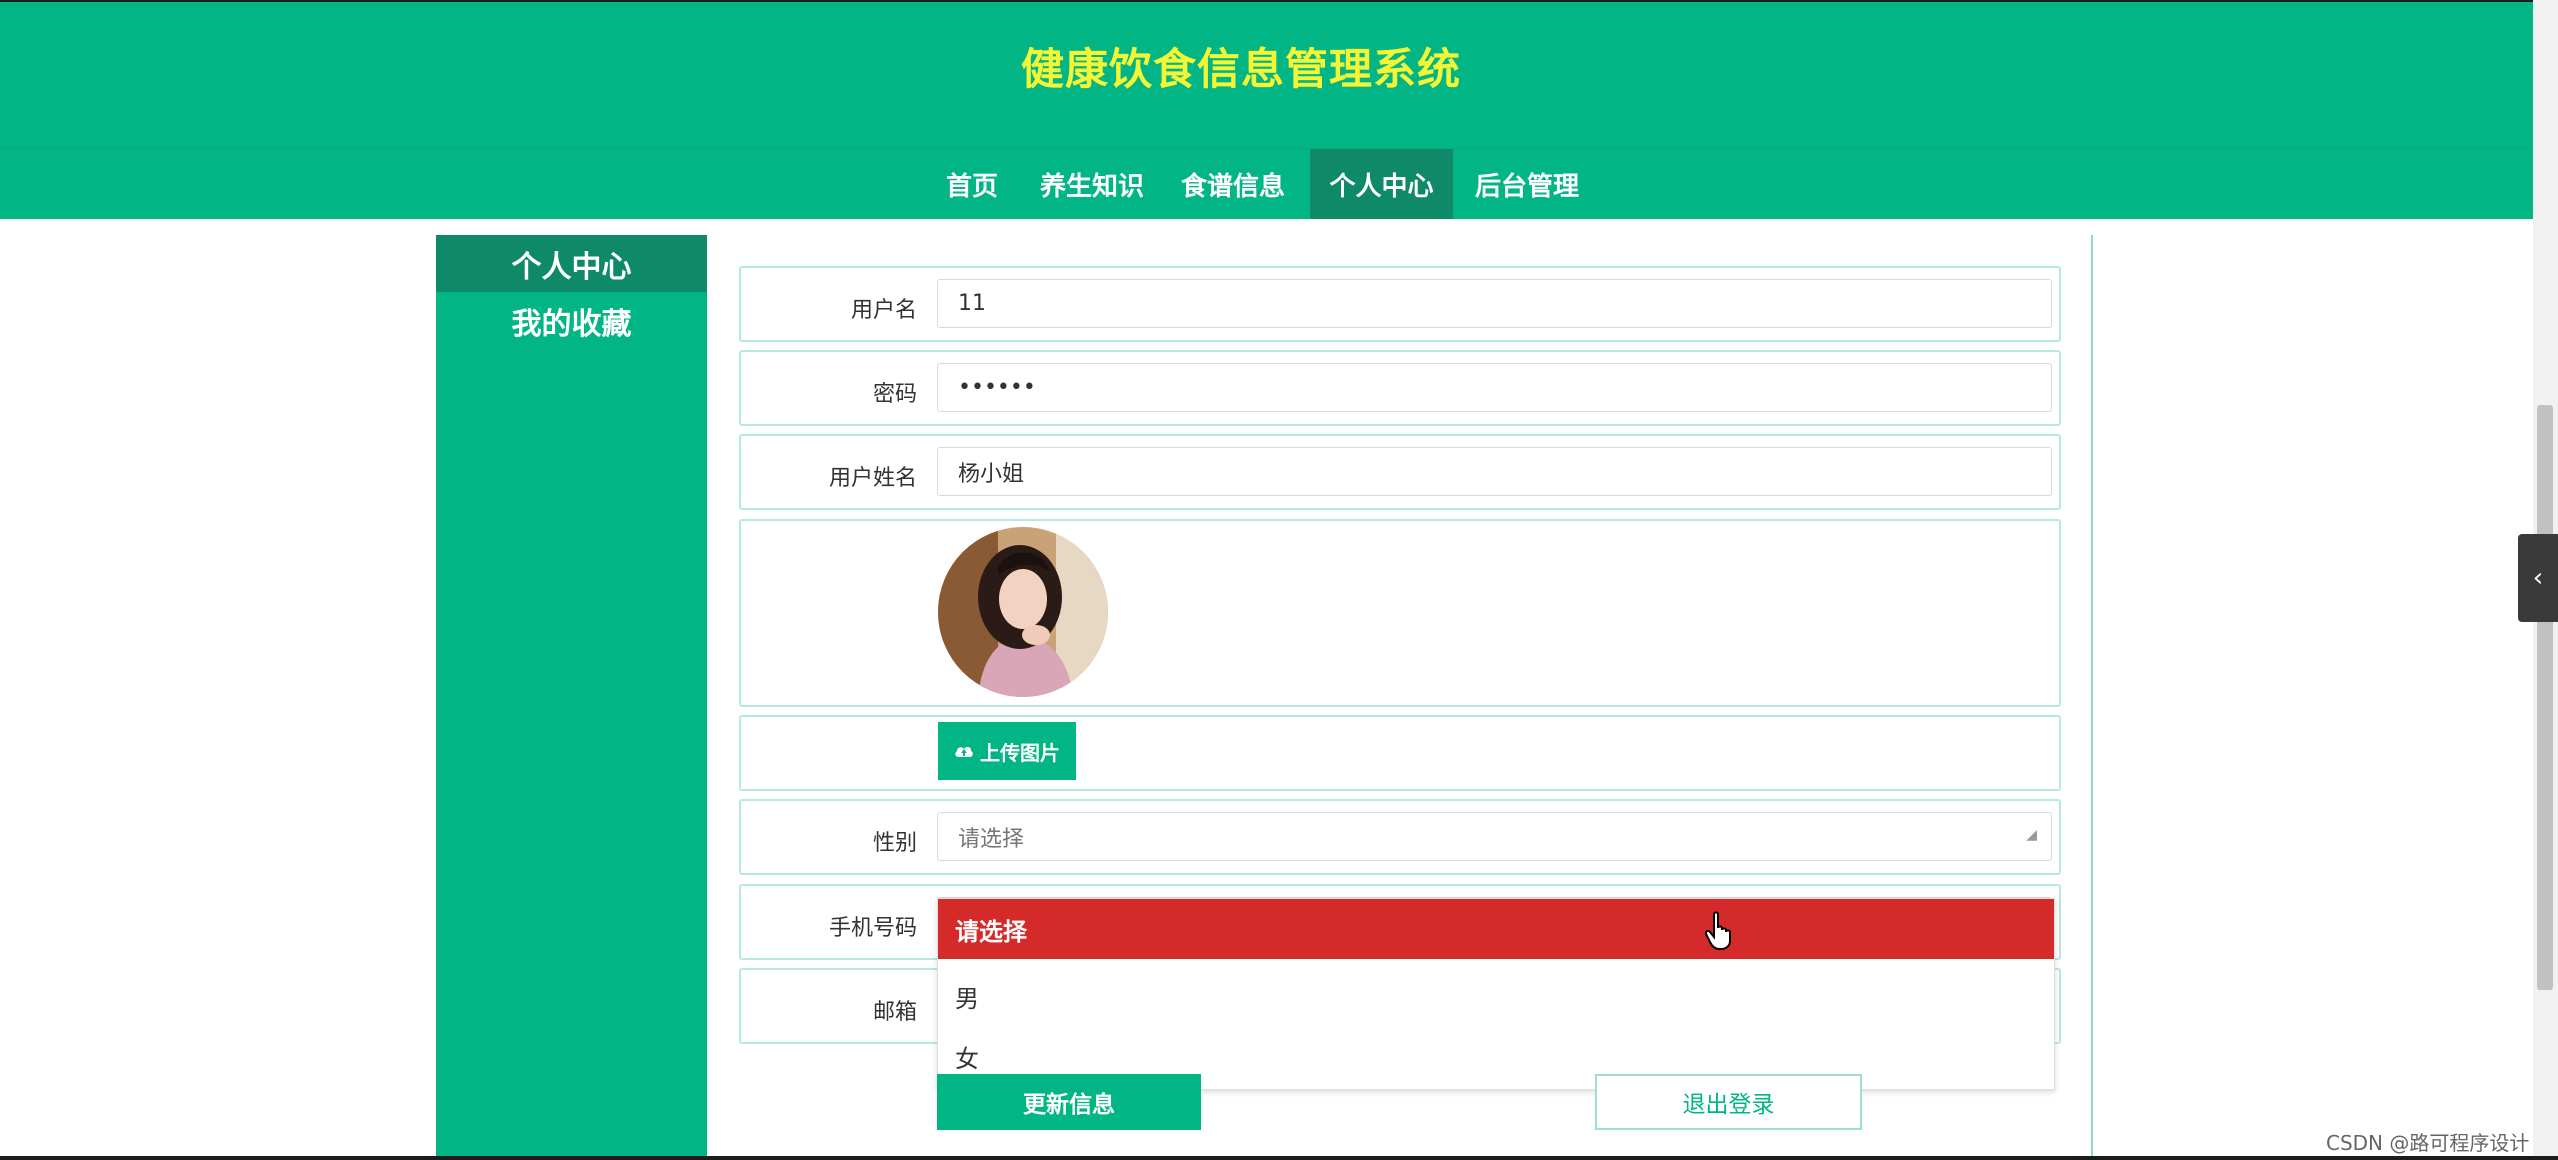  What do you see at coordinates (1496, 929) in the screenshot?
I see `dropdown-option-placeholder: 请选择` at bounding box center [1496, 929].